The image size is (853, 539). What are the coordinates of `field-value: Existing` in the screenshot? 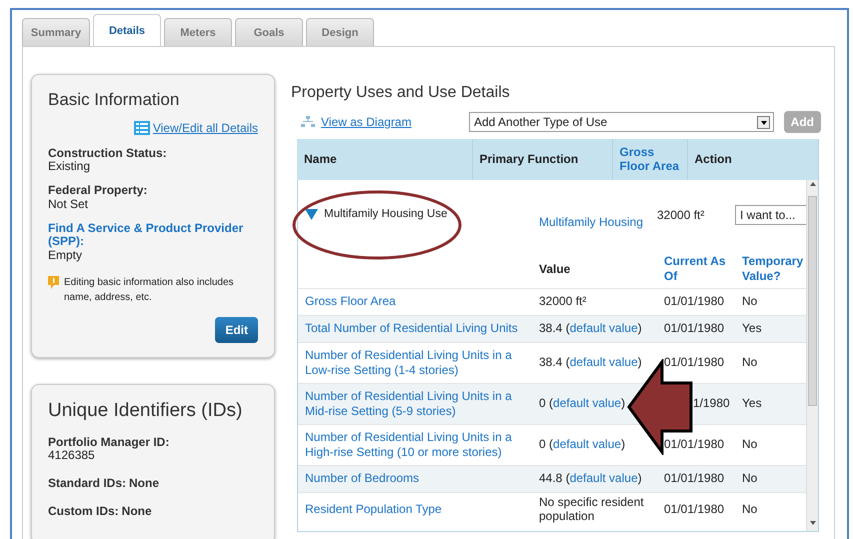 It's located at (70, 167).